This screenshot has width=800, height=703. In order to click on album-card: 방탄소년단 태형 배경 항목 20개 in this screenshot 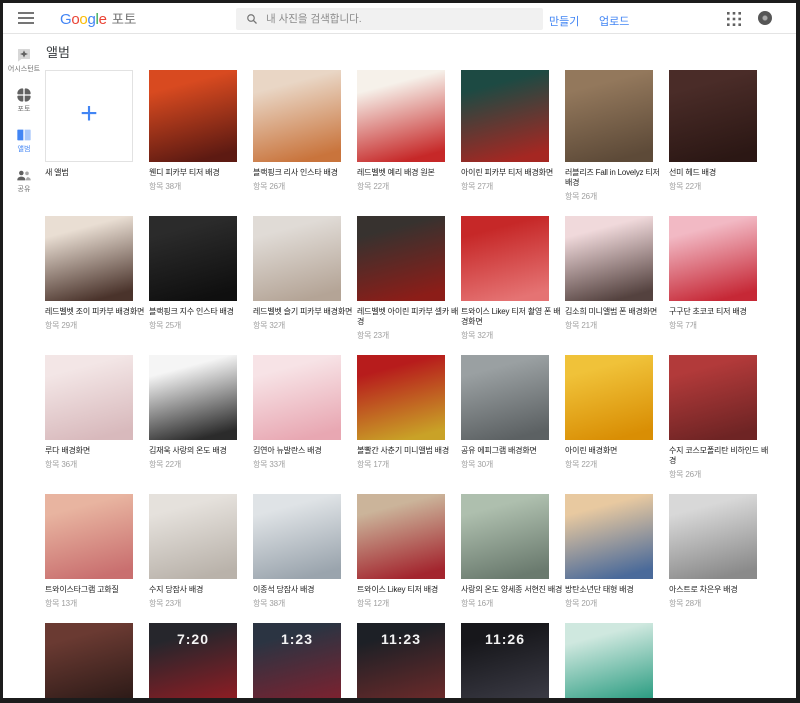, I will do `click(609, 551)`.